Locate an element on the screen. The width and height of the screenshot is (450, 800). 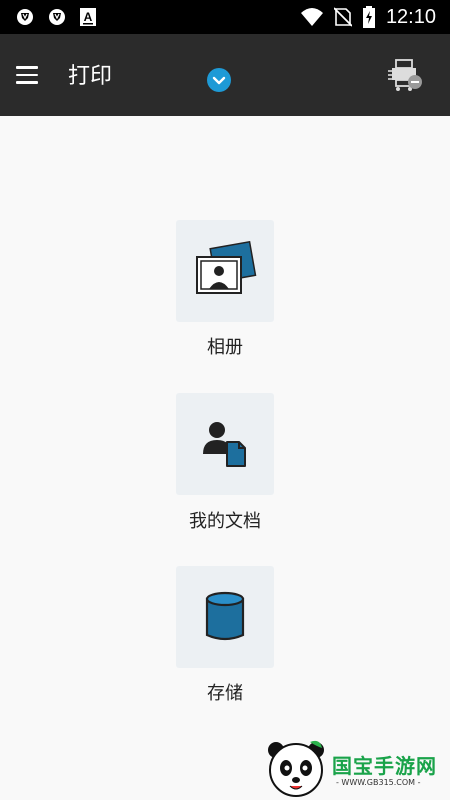
status-notifications: A is located at coordinates (56, 17).